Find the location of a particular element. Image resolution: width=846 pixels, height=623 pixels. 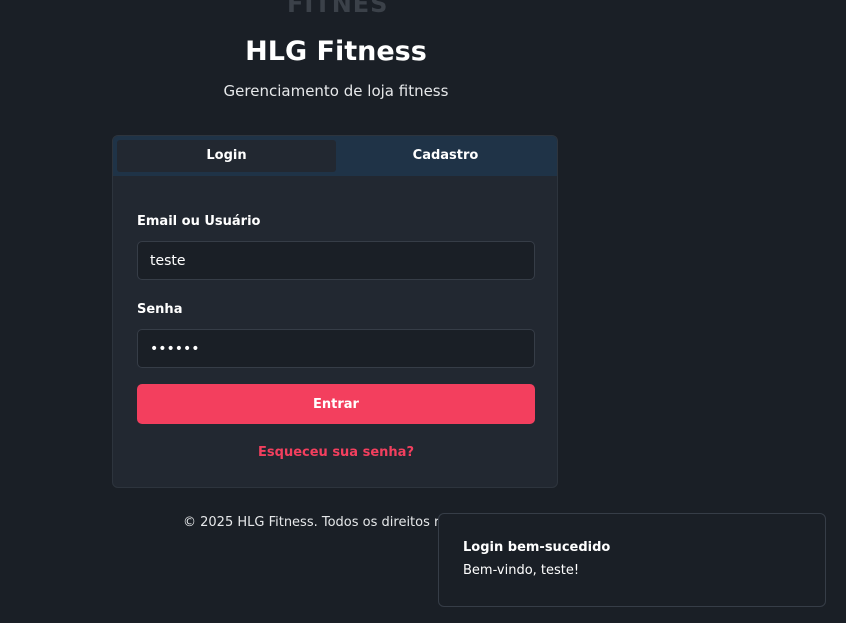

email-input is located at coordinates (336, 260).